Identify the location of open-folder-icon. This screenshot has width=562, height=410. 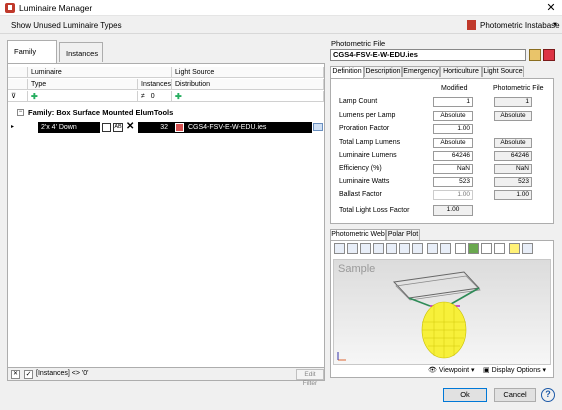
(535, 55).